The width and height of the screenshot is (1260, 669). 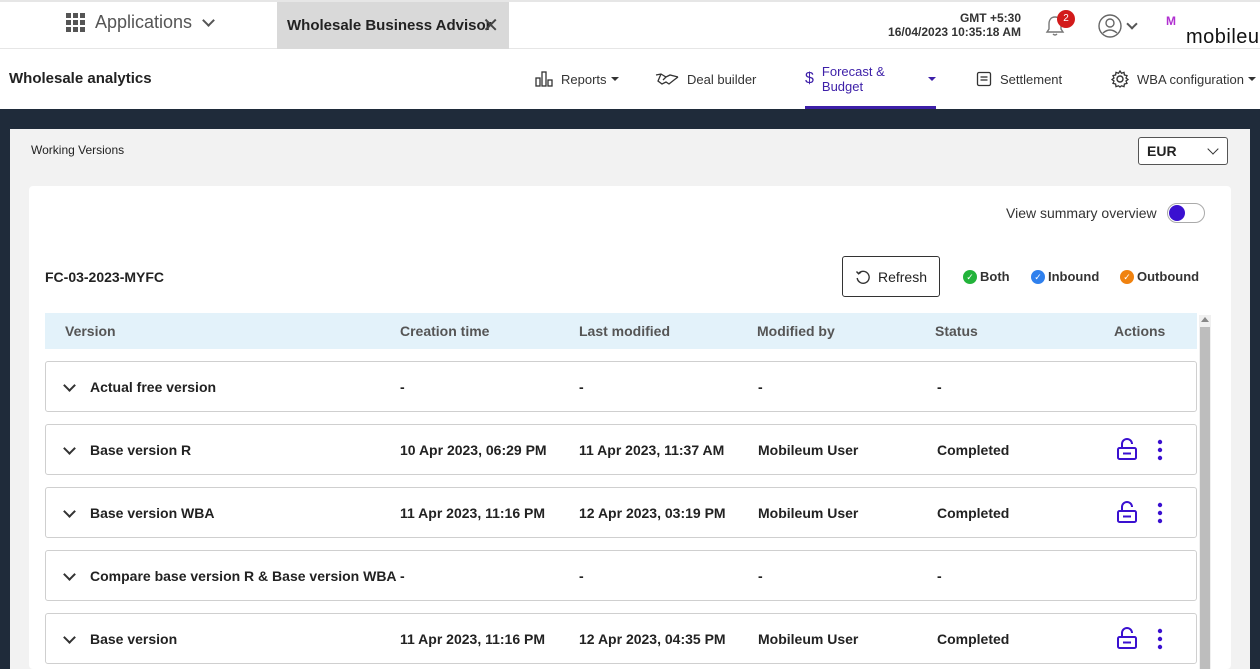 What do you see at coordinates (956, 331) in the screenshot?
I see `column-header: Status` at bounding box center [956, 331].